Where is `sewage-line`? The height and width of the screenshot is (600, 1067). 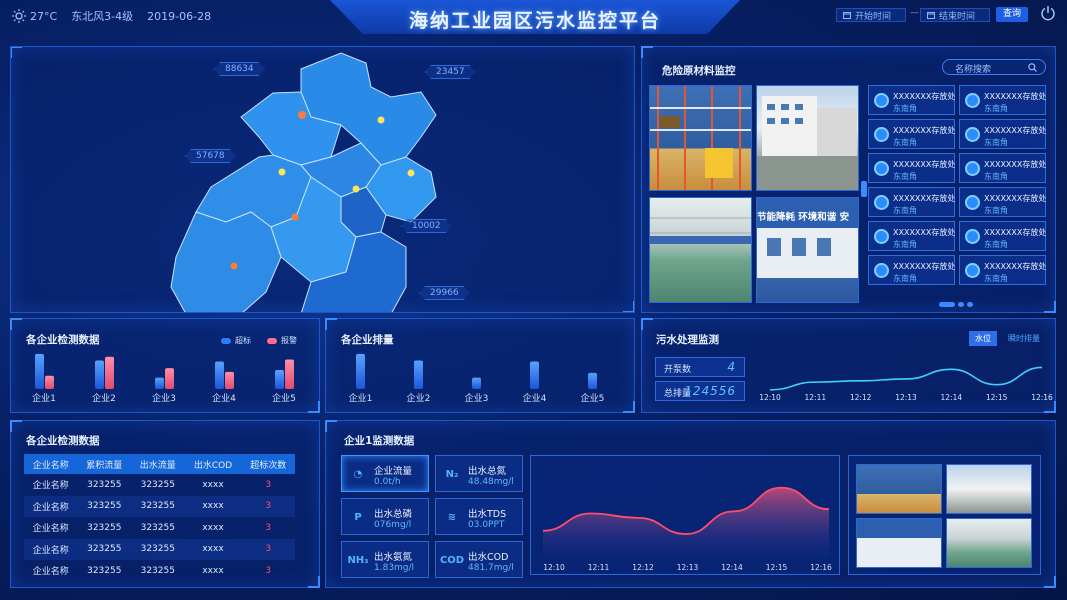
sewage-line is located at coordinates (906, 378).